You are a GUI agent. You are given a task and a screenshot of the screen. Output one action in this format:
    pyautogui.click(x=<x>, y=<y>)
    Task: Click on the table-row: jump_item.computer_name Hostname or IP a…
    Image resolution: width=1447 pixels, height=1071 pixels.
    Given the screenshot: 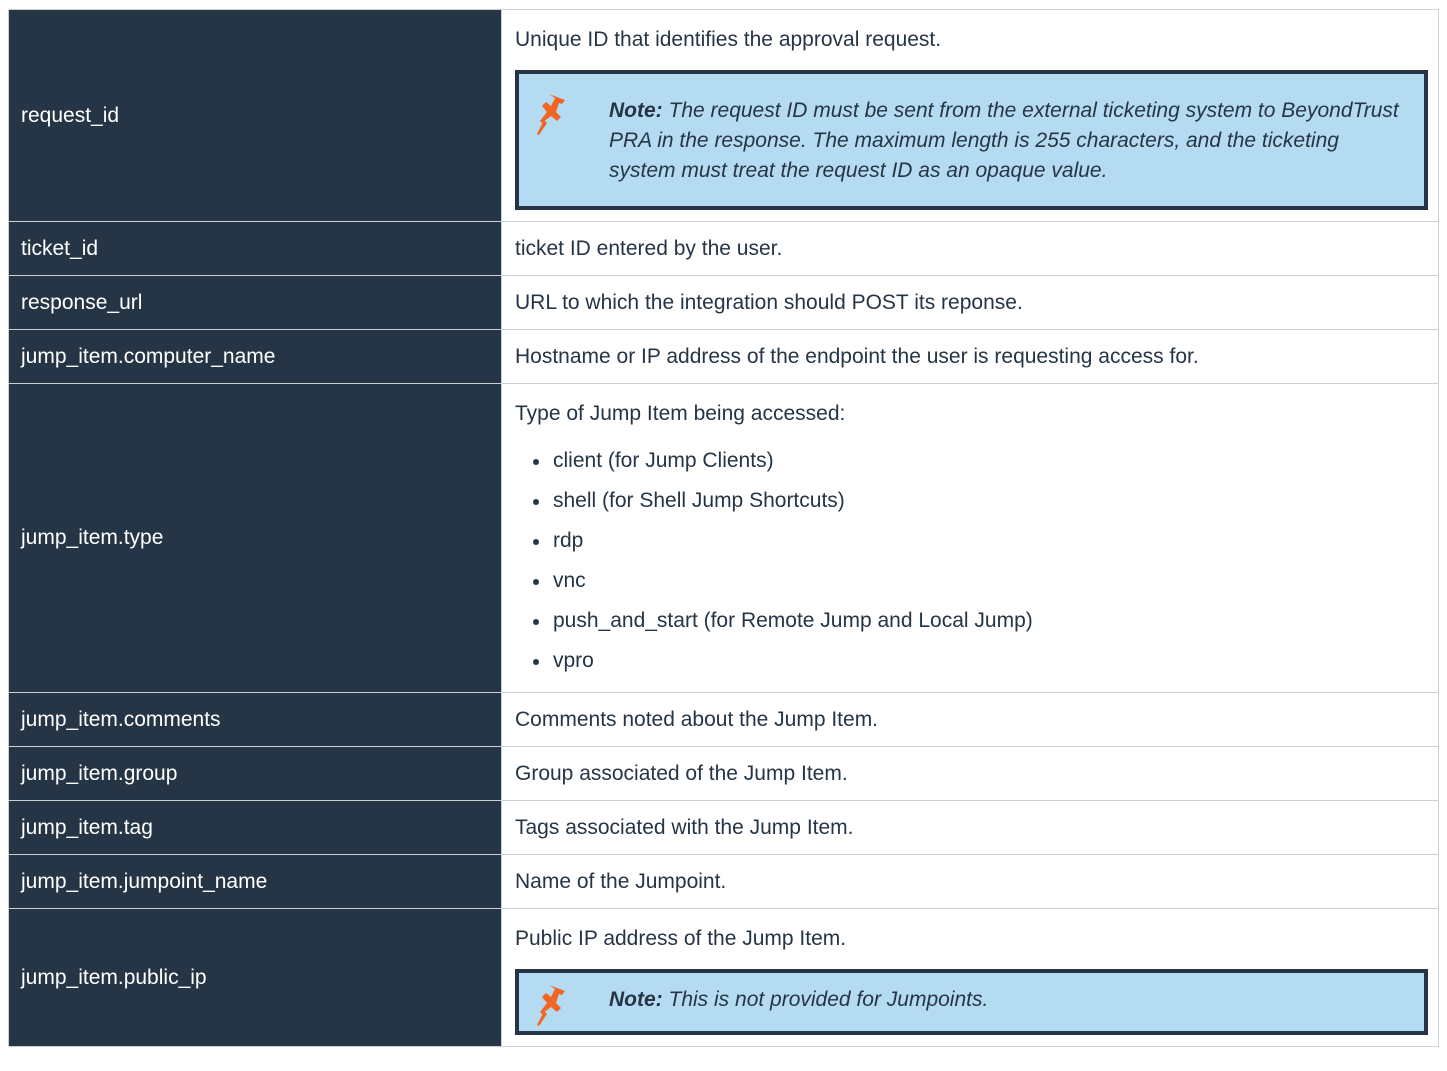 What is the action you would take?
    pyautogui.click(x=723, y=356)
    